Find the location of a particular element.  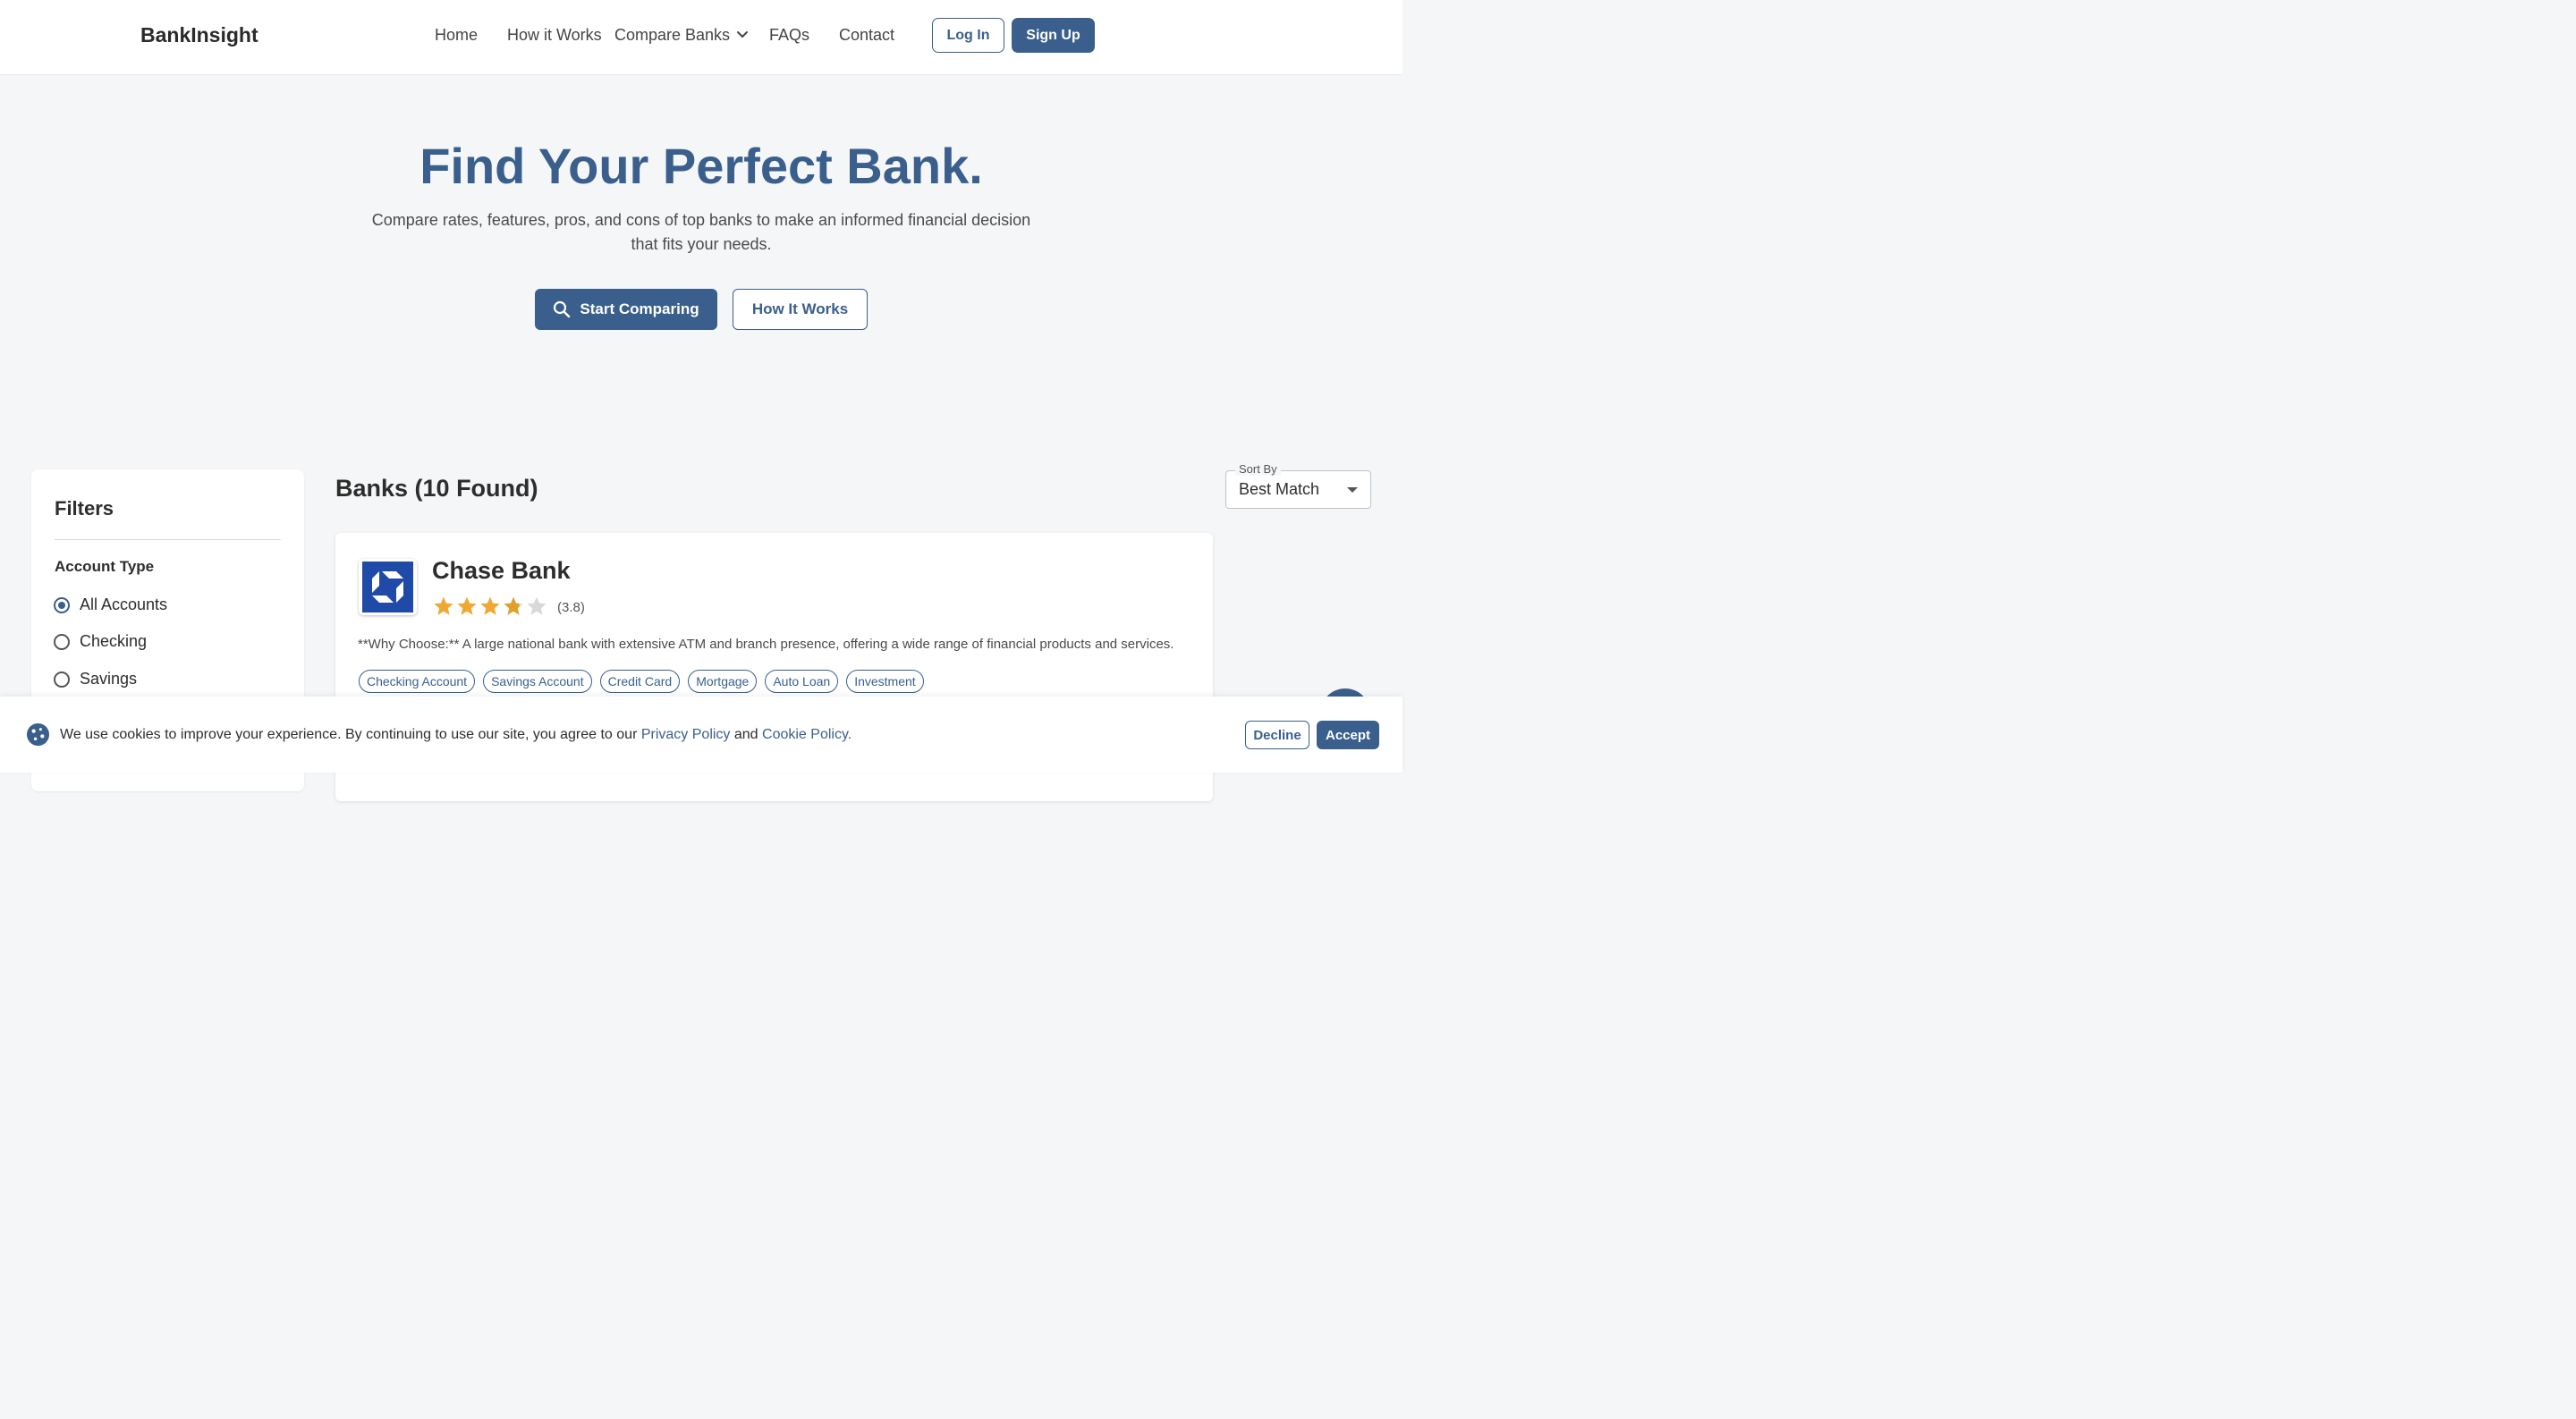

start-comparing-label: Start Comparing is located at coordinates (639, 308).